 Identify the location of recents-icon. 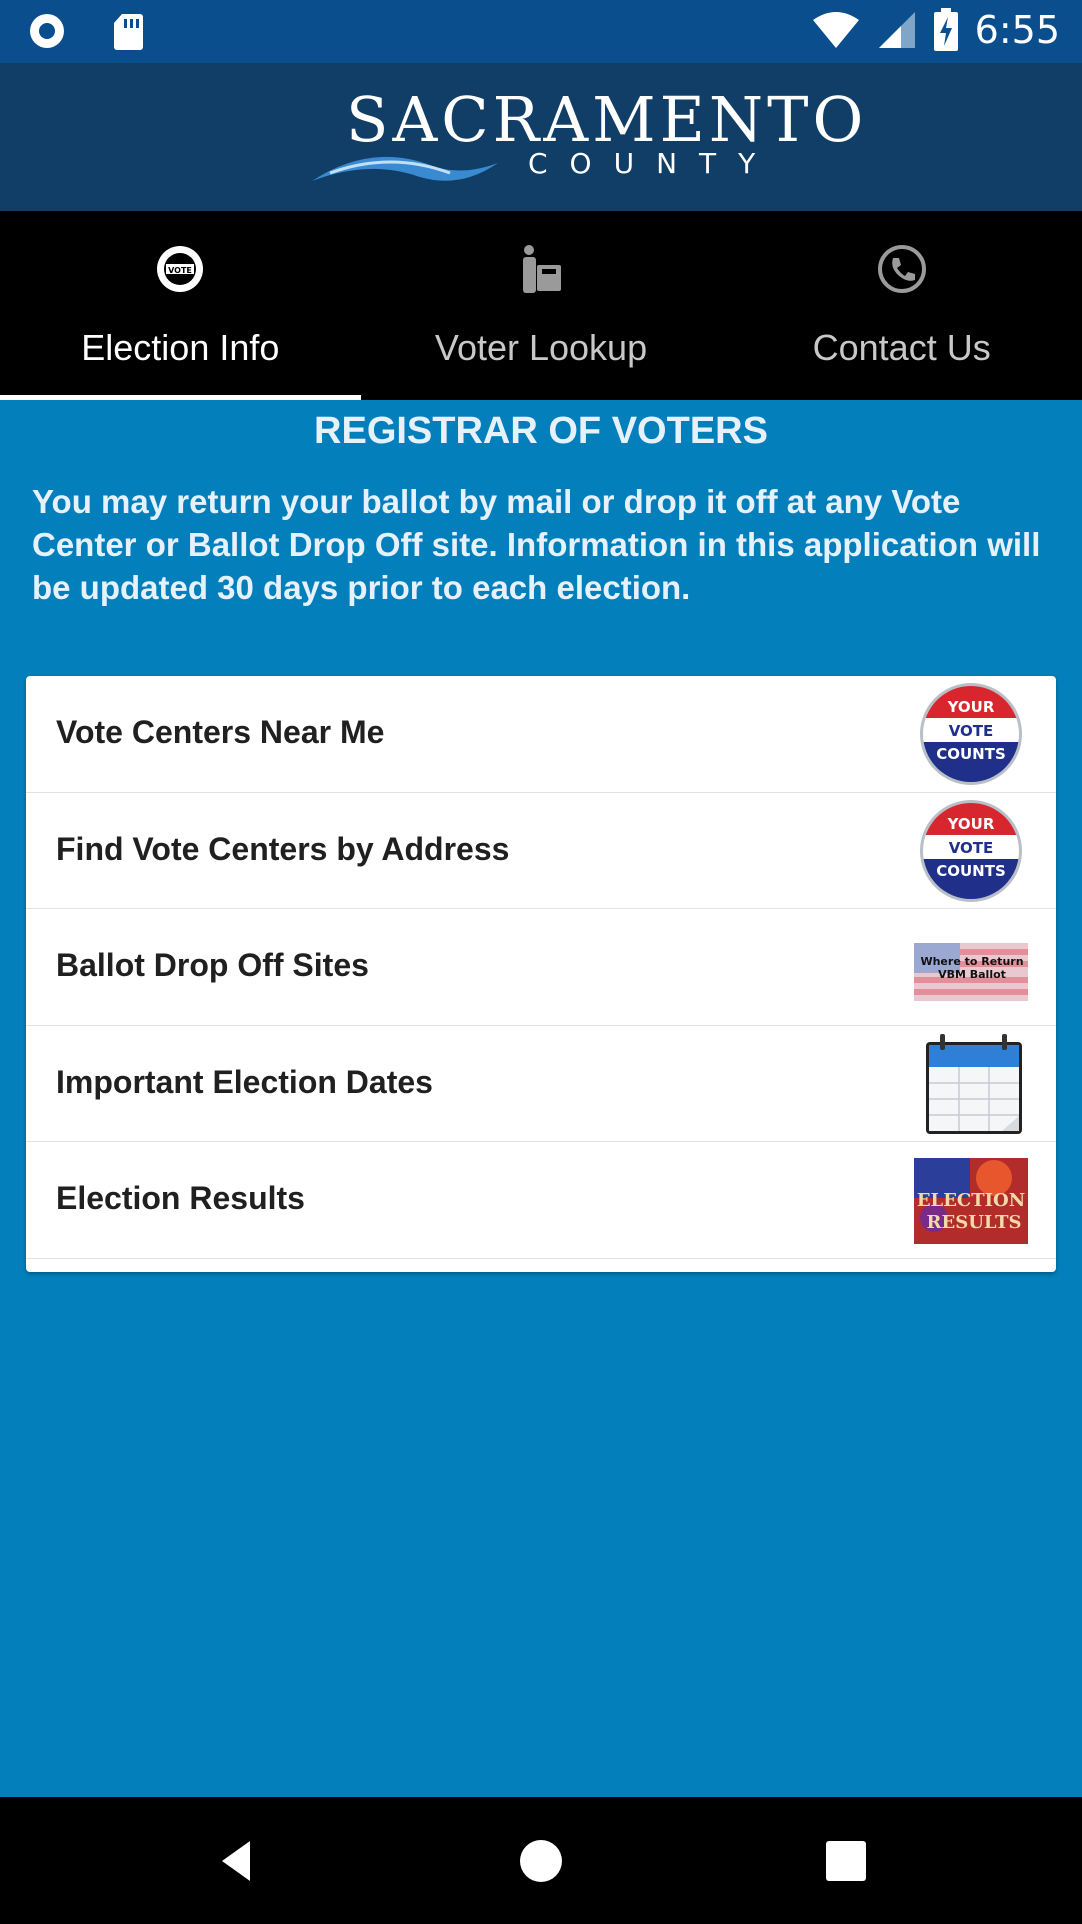
(846, 1861).